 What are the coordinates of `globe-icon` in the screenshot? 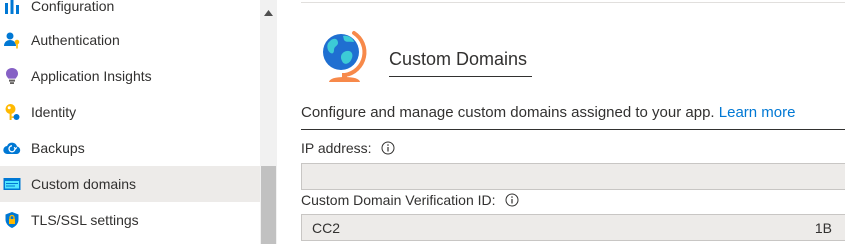 It's located at (344, 56).